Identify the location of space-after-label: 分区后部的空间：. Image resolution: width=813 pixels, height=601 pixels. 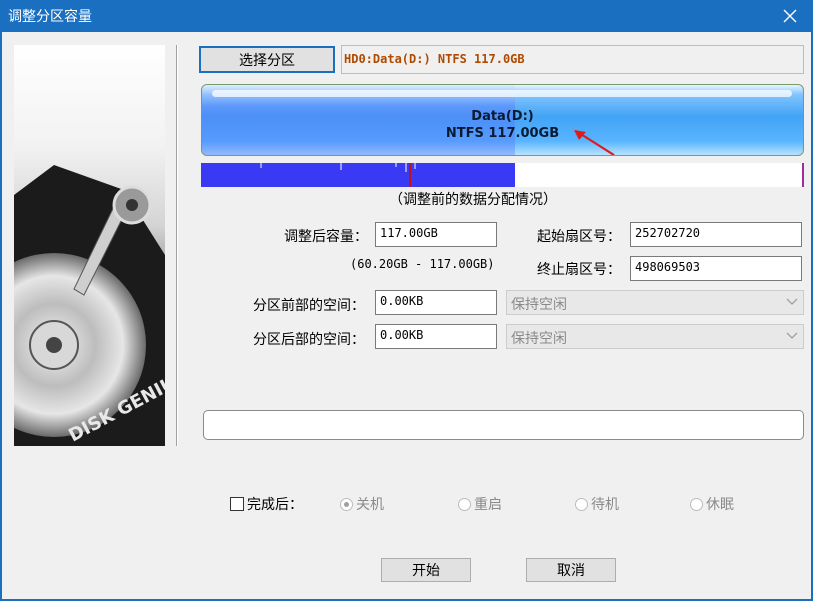
(309, 340).